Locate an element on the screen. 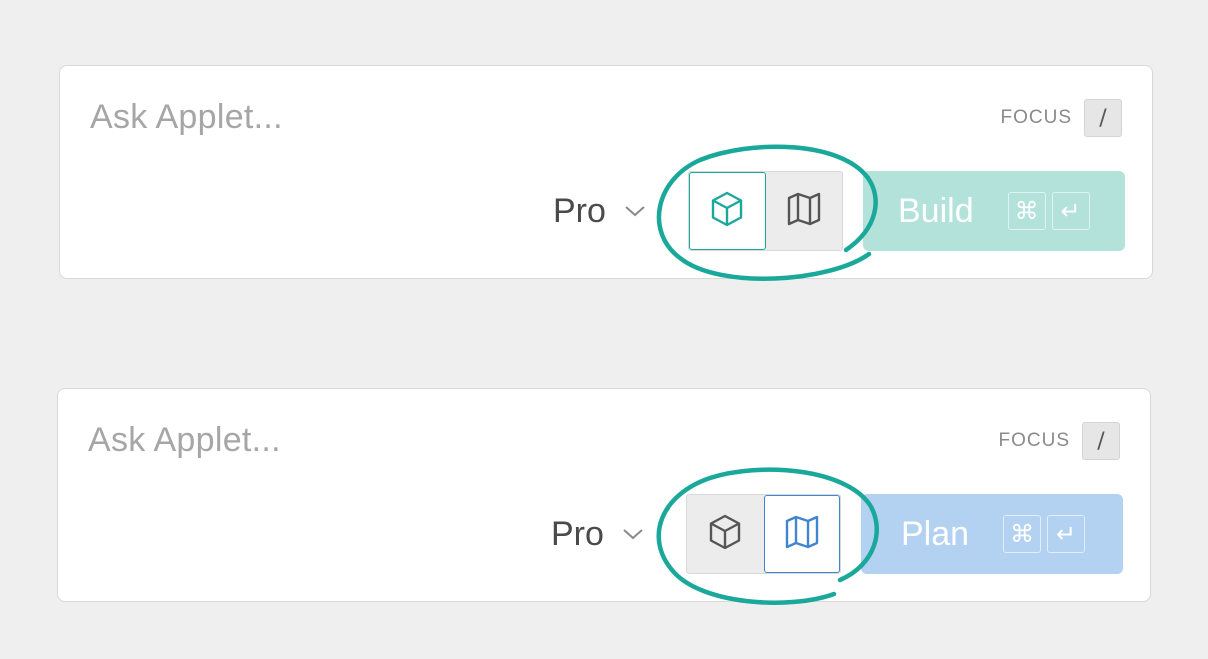 The width and height of the screenshot is (1208, 659). build-button-label: Build is located at coordinates (936, 210).